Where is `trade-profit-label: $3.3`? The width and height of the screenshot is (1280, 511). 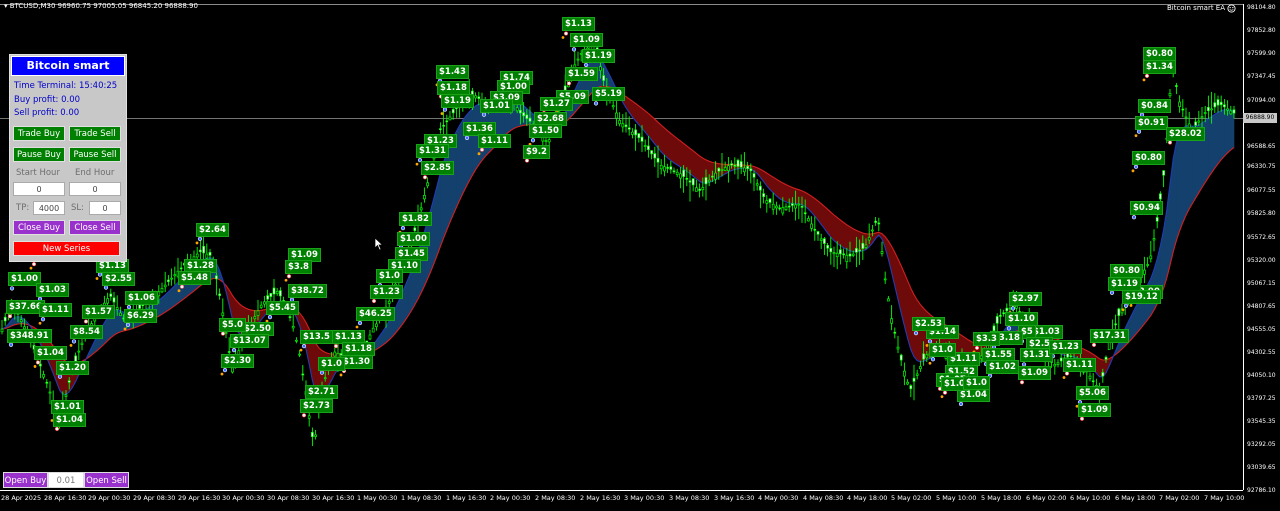
trade-profit-label: $3.3 is located at coordinates (986, 338).